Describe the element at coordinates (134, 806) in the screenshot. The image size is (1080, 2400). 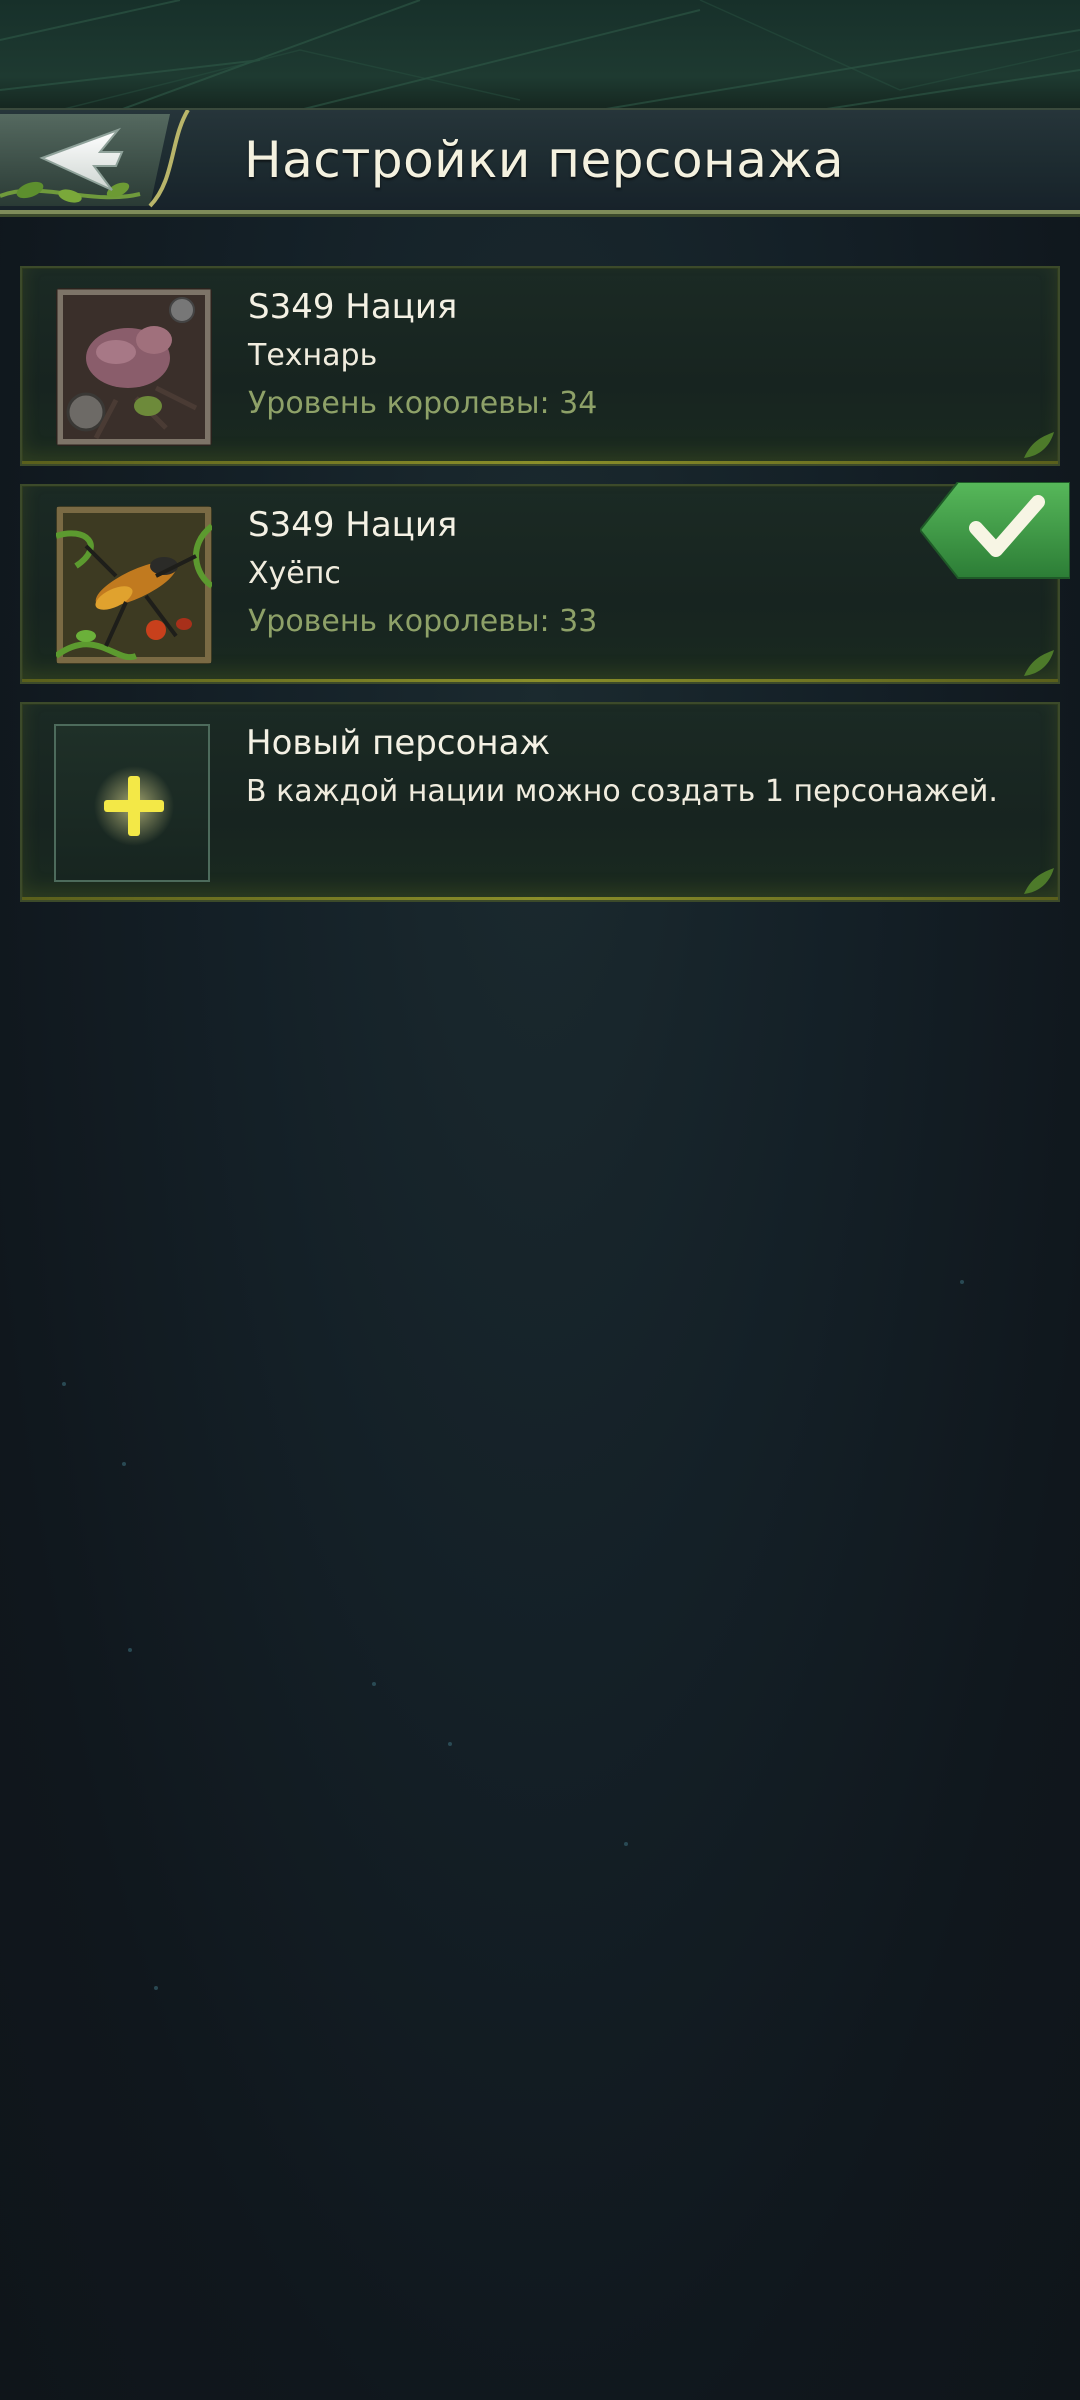
I see `plus-icon` at that location.